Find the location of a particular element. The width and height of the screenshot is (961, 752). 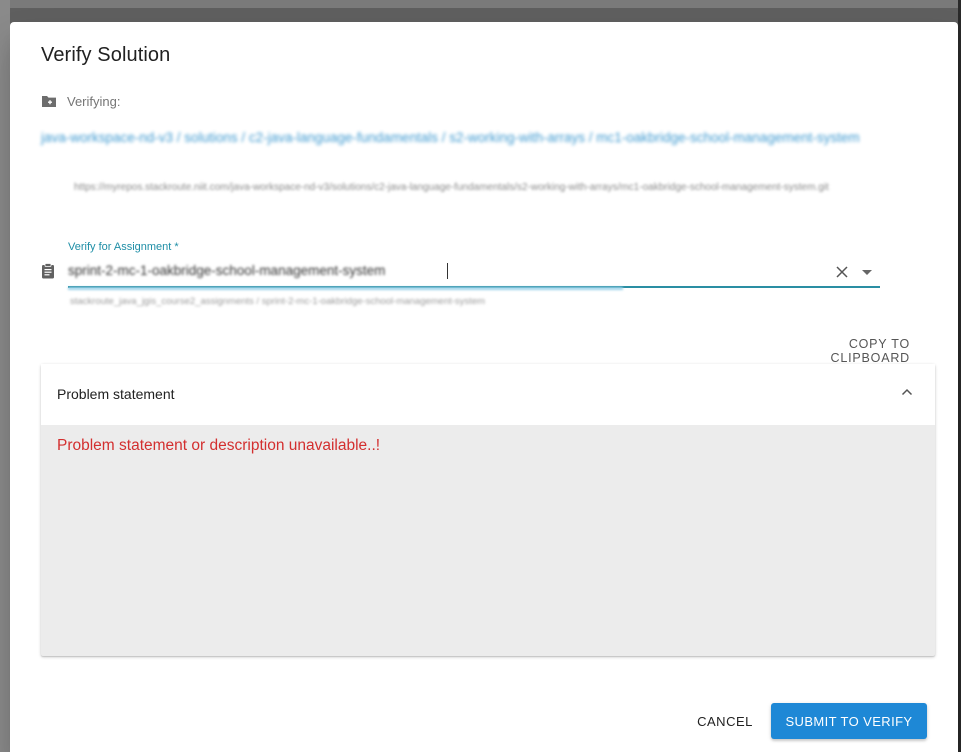

assignment-field-label: Verify for Assignment * is located at coordinates (123, 247).